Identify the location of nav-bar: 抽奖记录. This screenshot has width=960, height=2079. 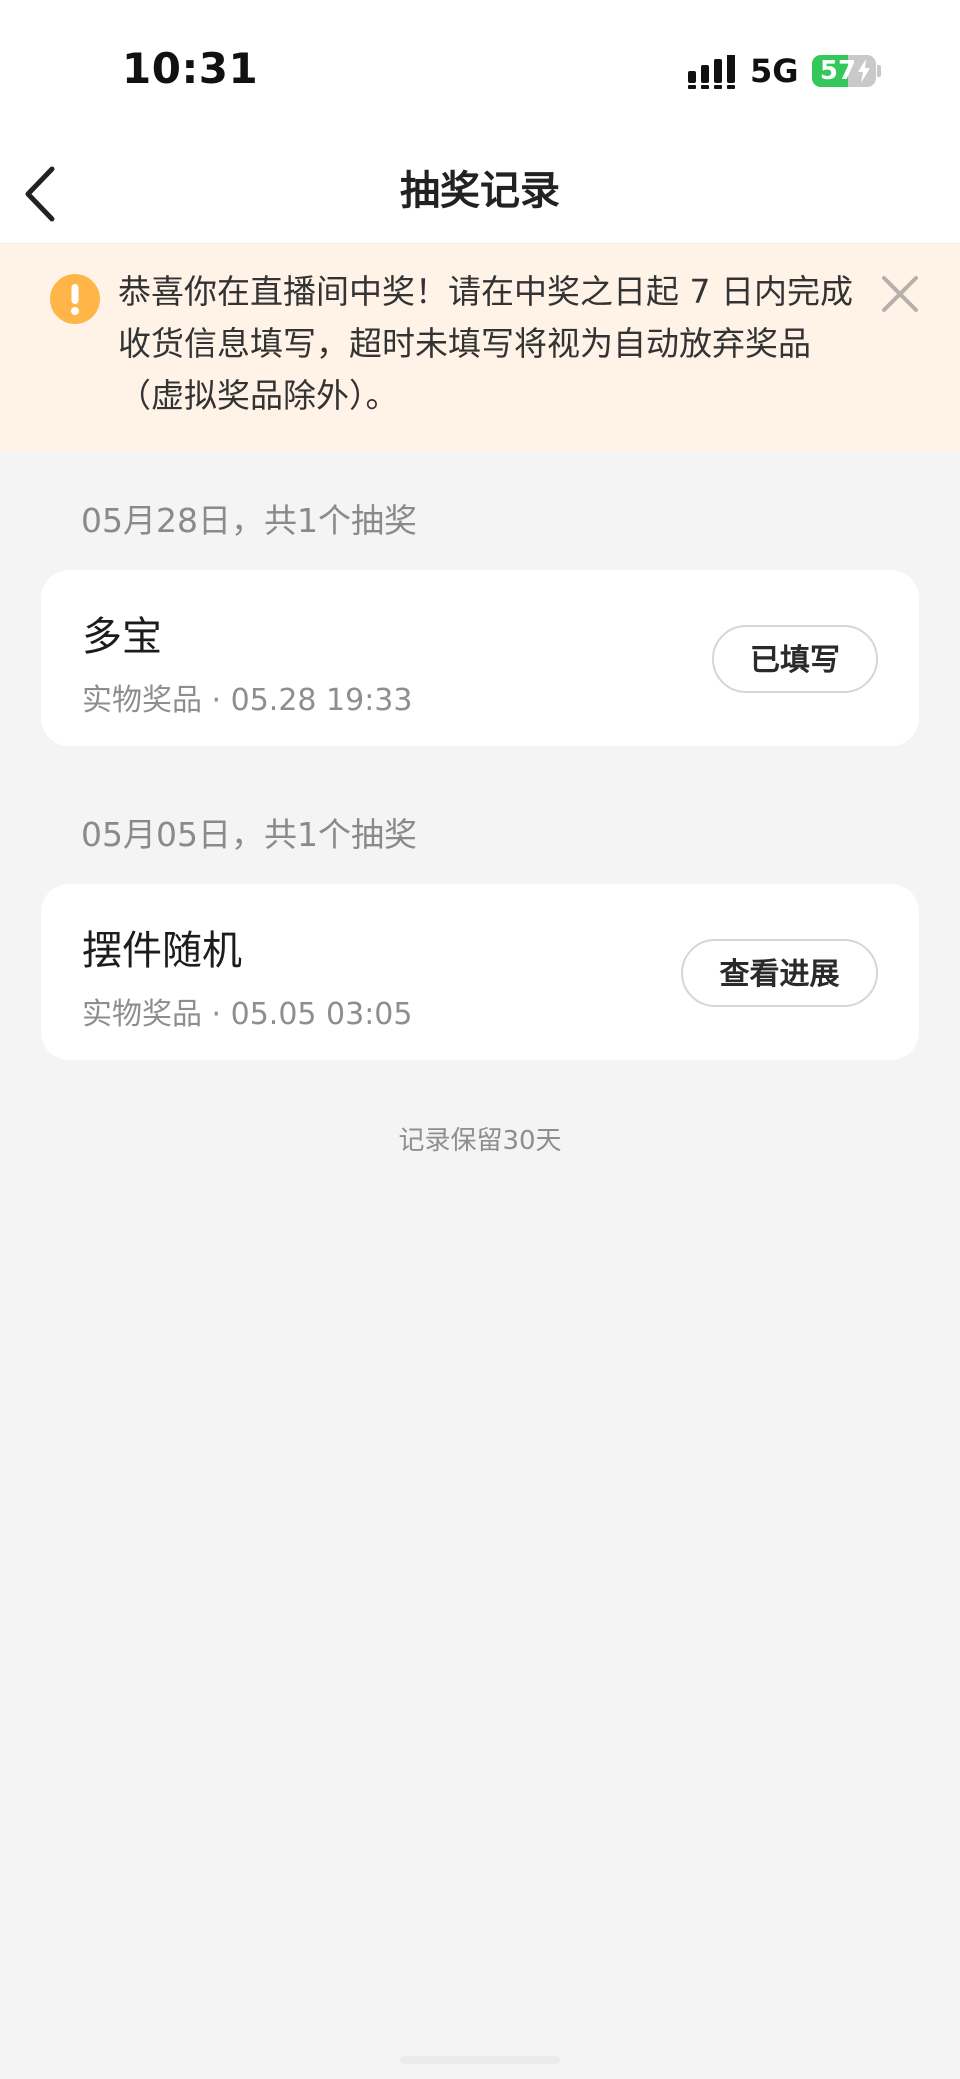
(480, 192).